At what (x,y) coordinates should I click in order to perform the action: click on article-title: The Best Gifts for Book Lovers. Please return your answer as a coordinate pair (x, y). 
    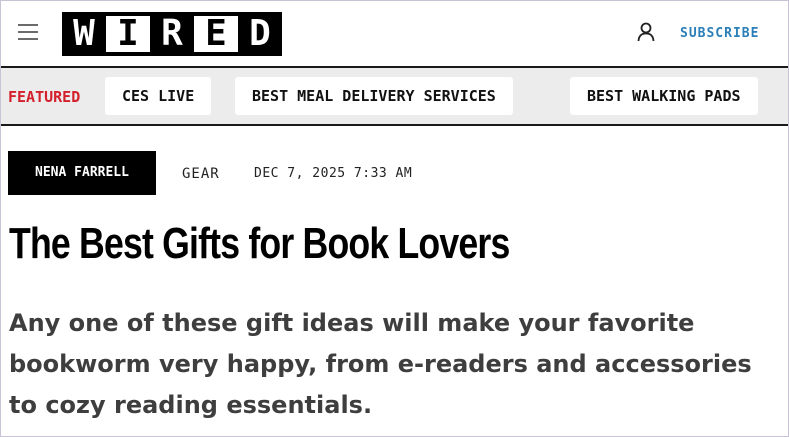
    Looking at the image, I should click on (259, 243).